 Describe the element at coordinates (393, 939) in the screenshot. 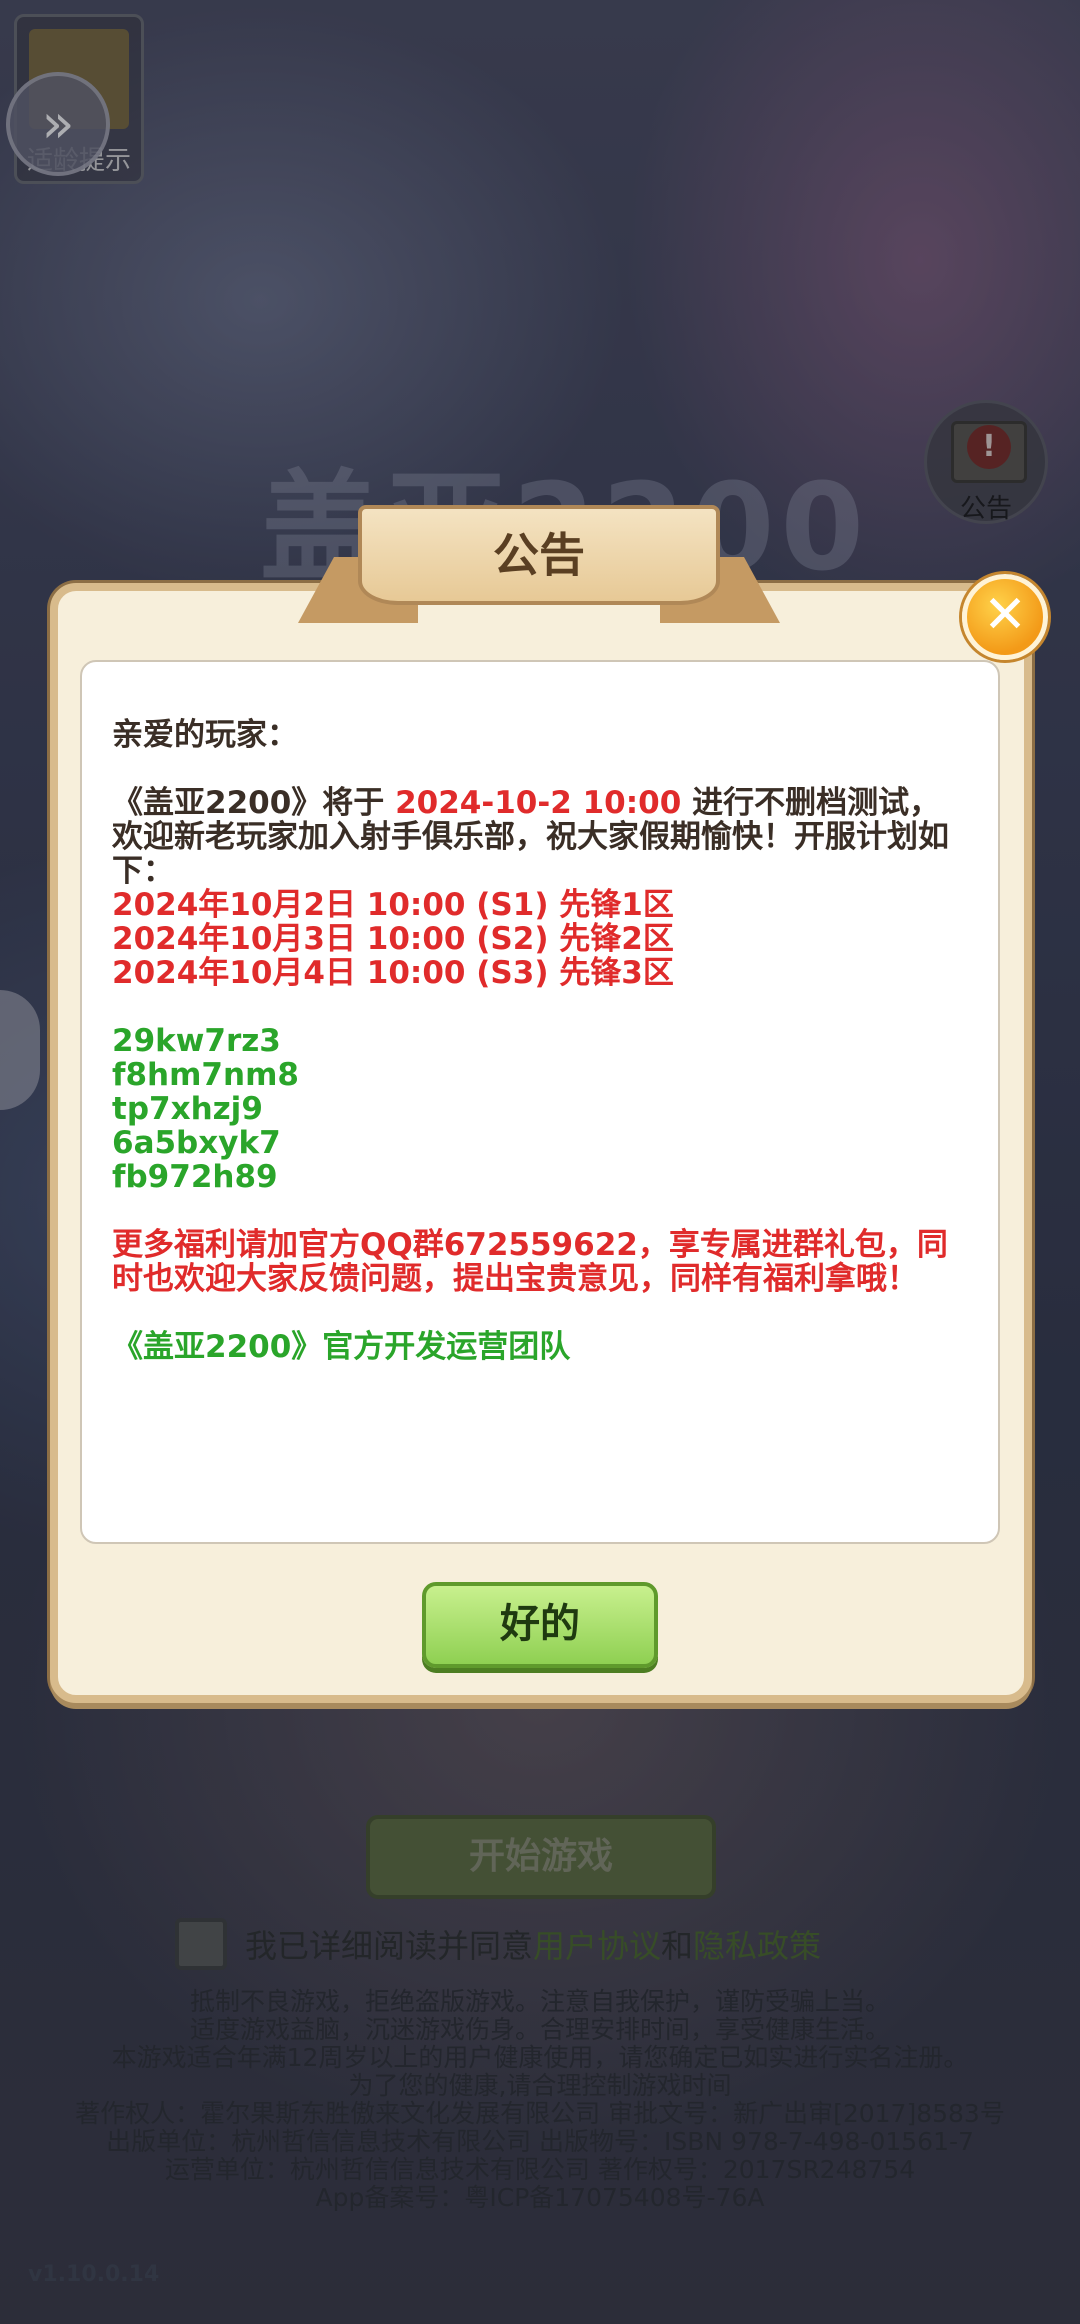

I see `schedule-item: 2024年10月3日 10:00 (S2) 先锋2区` at that location.